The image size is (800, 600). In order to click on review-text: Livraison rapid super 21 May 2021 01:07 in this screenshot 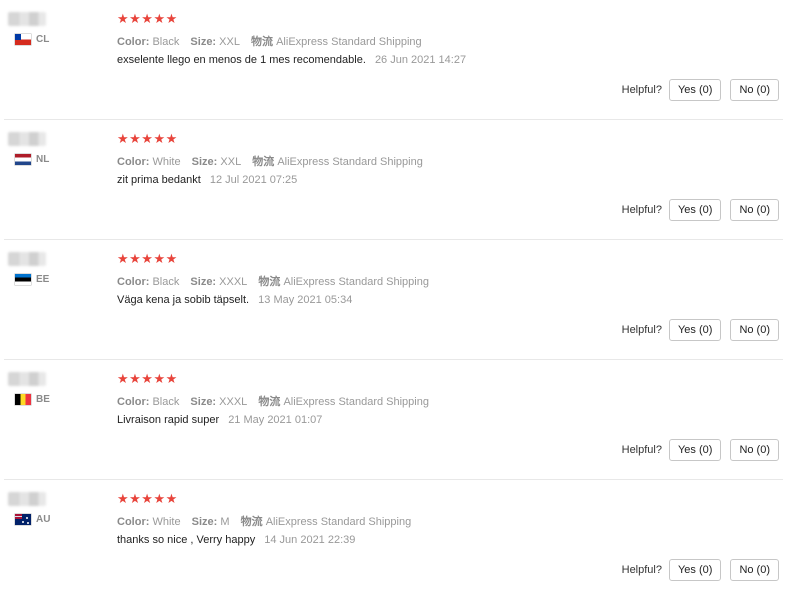, I will do `click(219, 420)`.